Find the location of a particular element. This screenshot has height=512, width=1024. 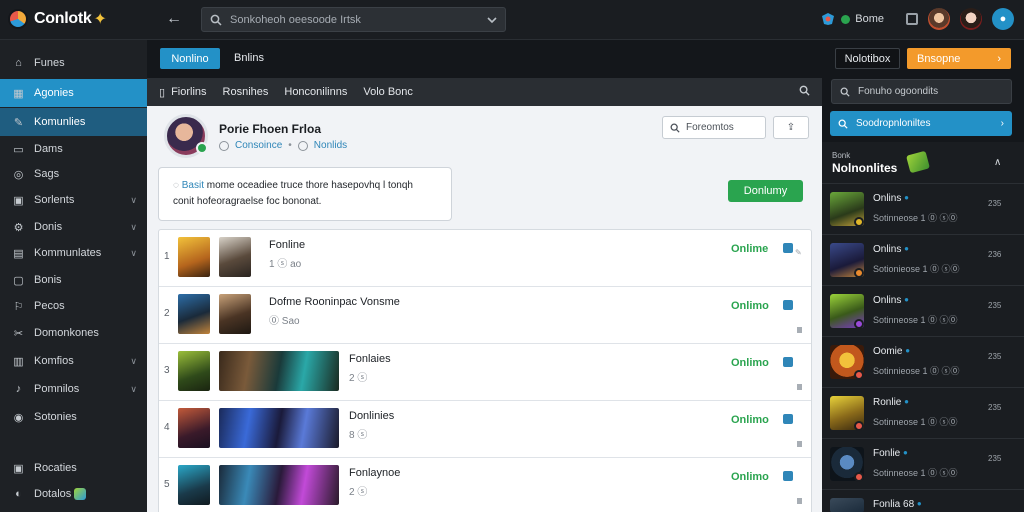

profile-name: Porie Fhoen Frloa is located at coordinates (270, 129).